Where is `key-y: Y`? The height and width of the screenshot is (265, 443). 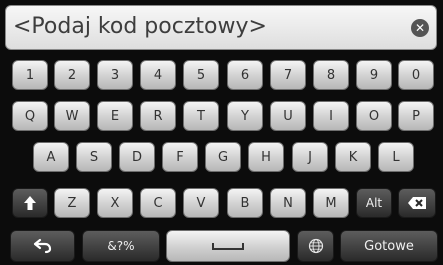
key-y: Y is located at coordinates (245, 116).